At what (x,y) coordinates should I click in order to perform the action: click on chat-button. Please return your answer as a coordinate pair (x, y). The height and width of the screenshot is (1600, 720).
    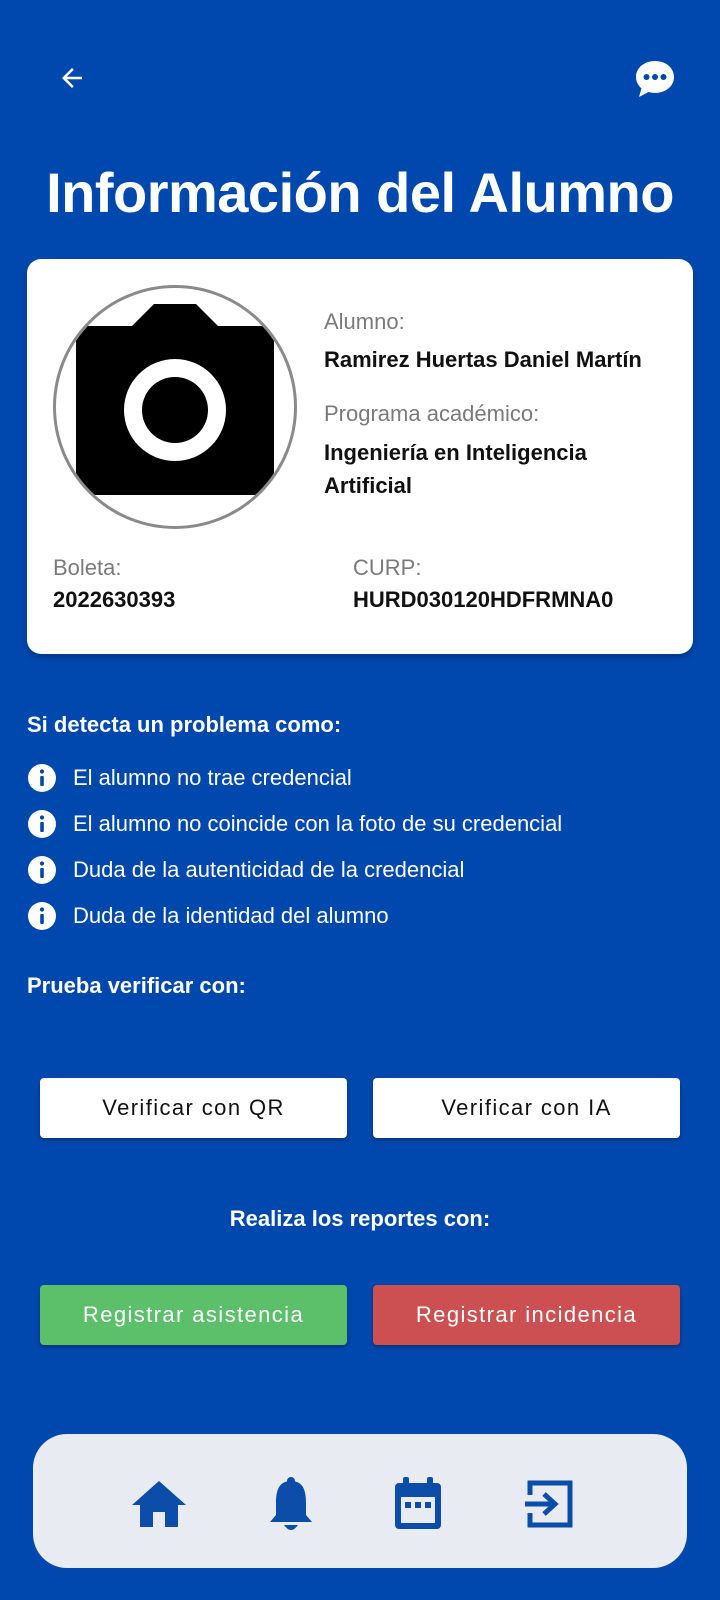
    Looking at the image, I should click on (655, 79).